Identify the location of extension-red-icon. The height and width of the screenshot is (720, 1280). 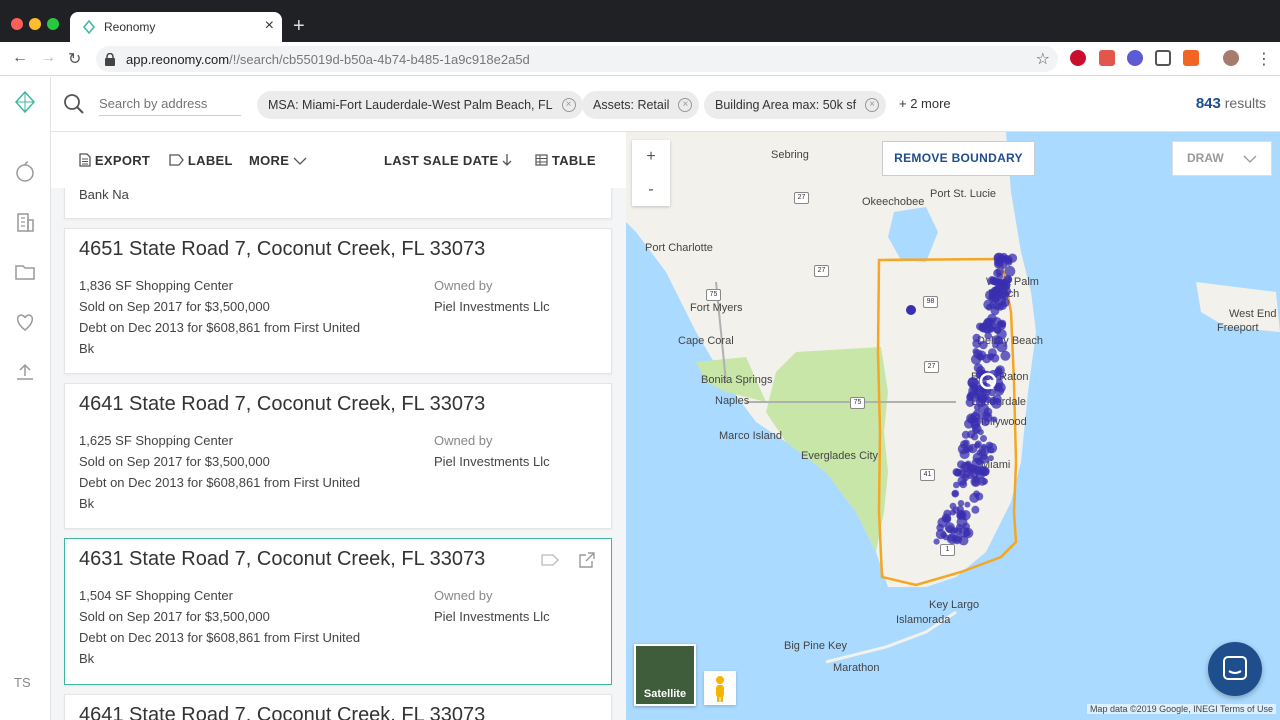
(1078, 58).